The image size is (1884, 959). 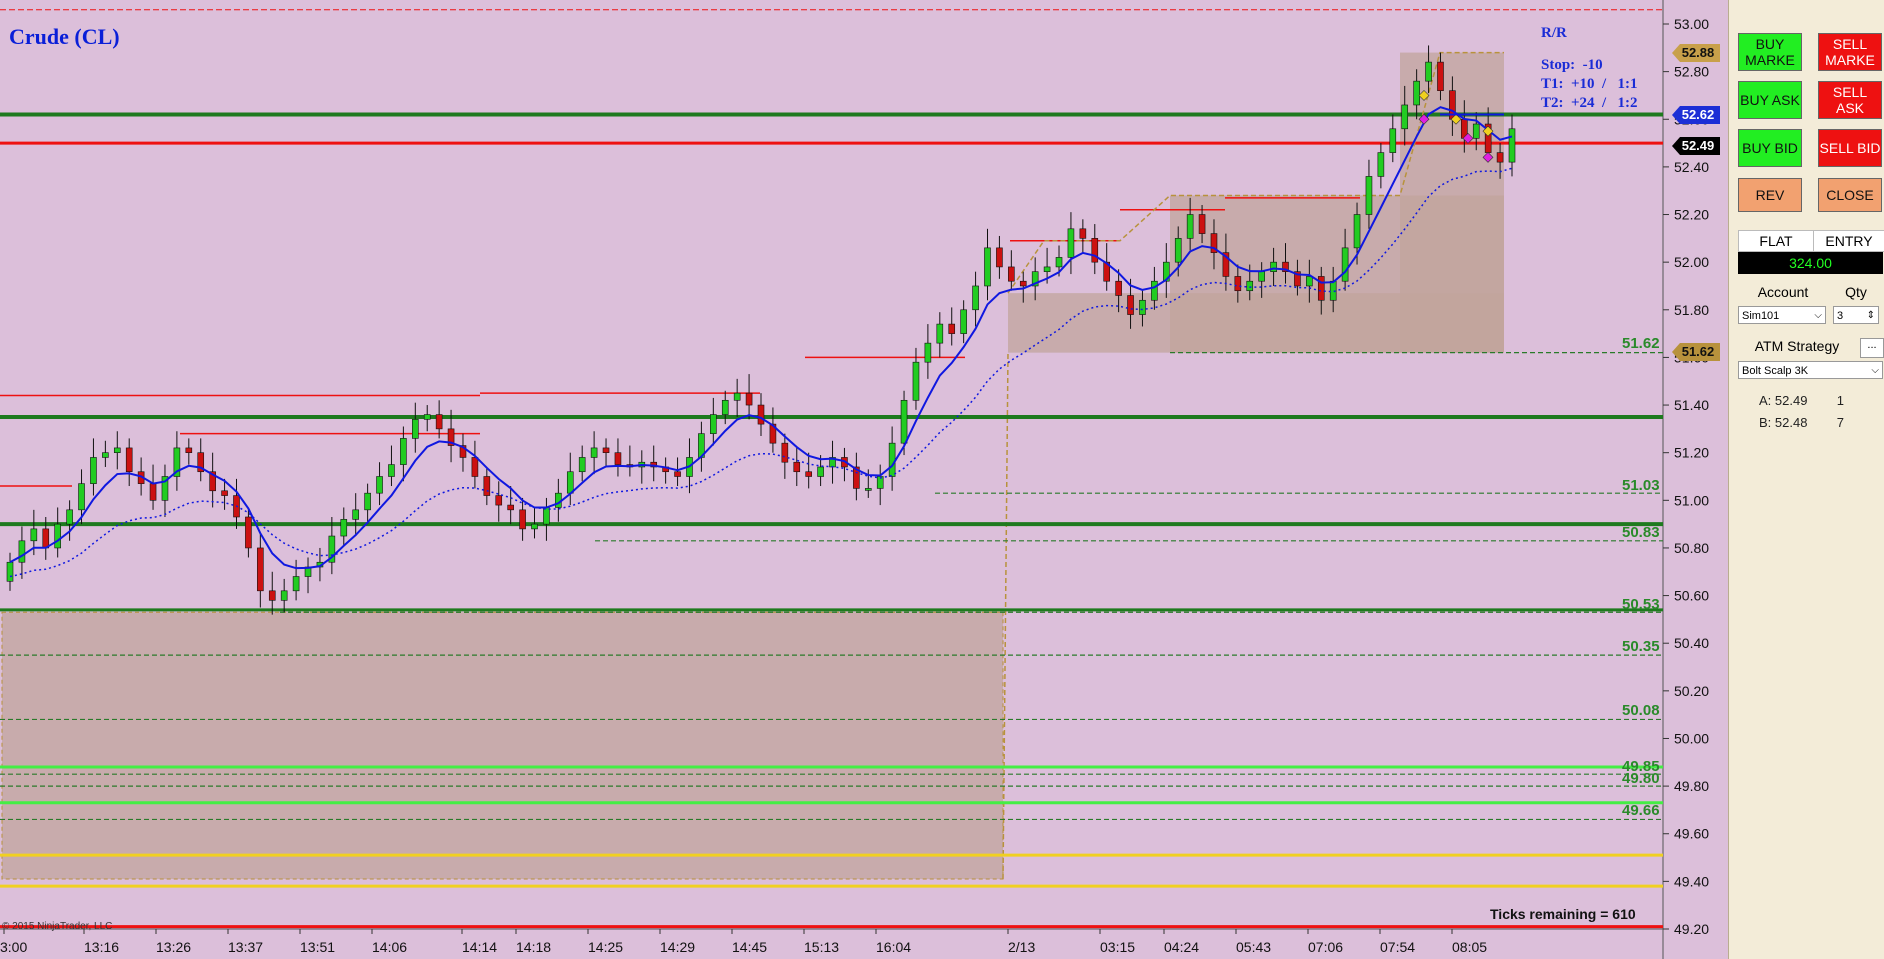 I want to click on x-tick-label: 13:37, so click(x=245, y=947).